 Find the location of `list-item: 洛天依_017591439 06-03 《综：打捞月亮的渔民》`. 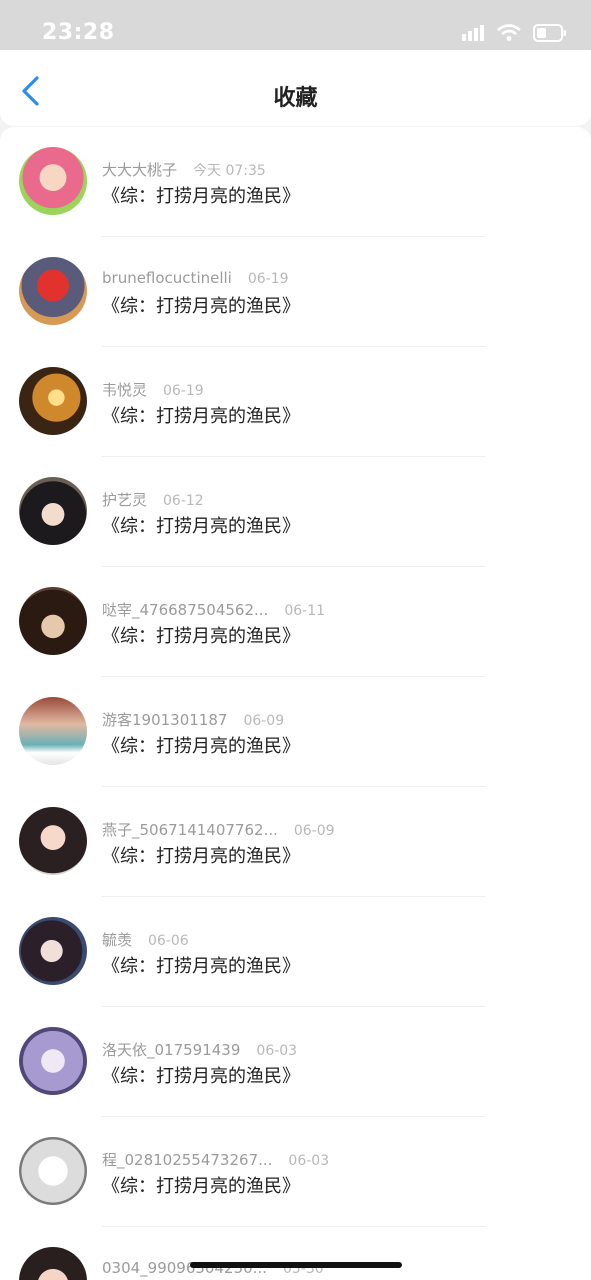

list-item: 洛天依_017591439 06-03 《综：打捞月亮的渔民》 is located at coordinates (295, 1062).